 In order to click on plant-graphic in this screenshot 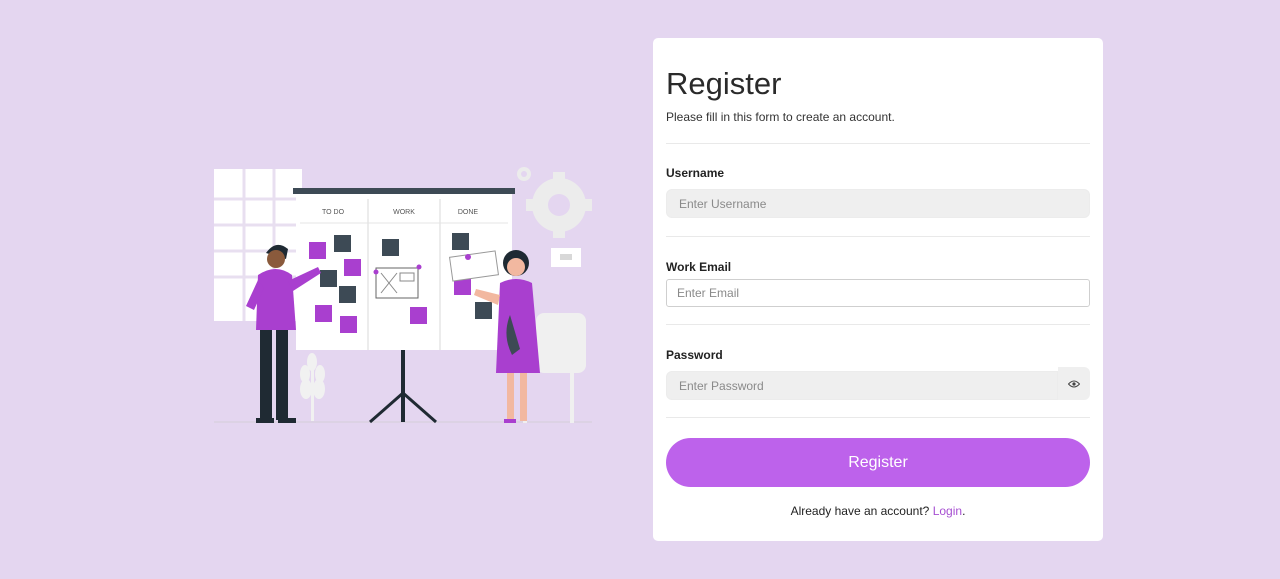, I will do `click(312, 387)`.